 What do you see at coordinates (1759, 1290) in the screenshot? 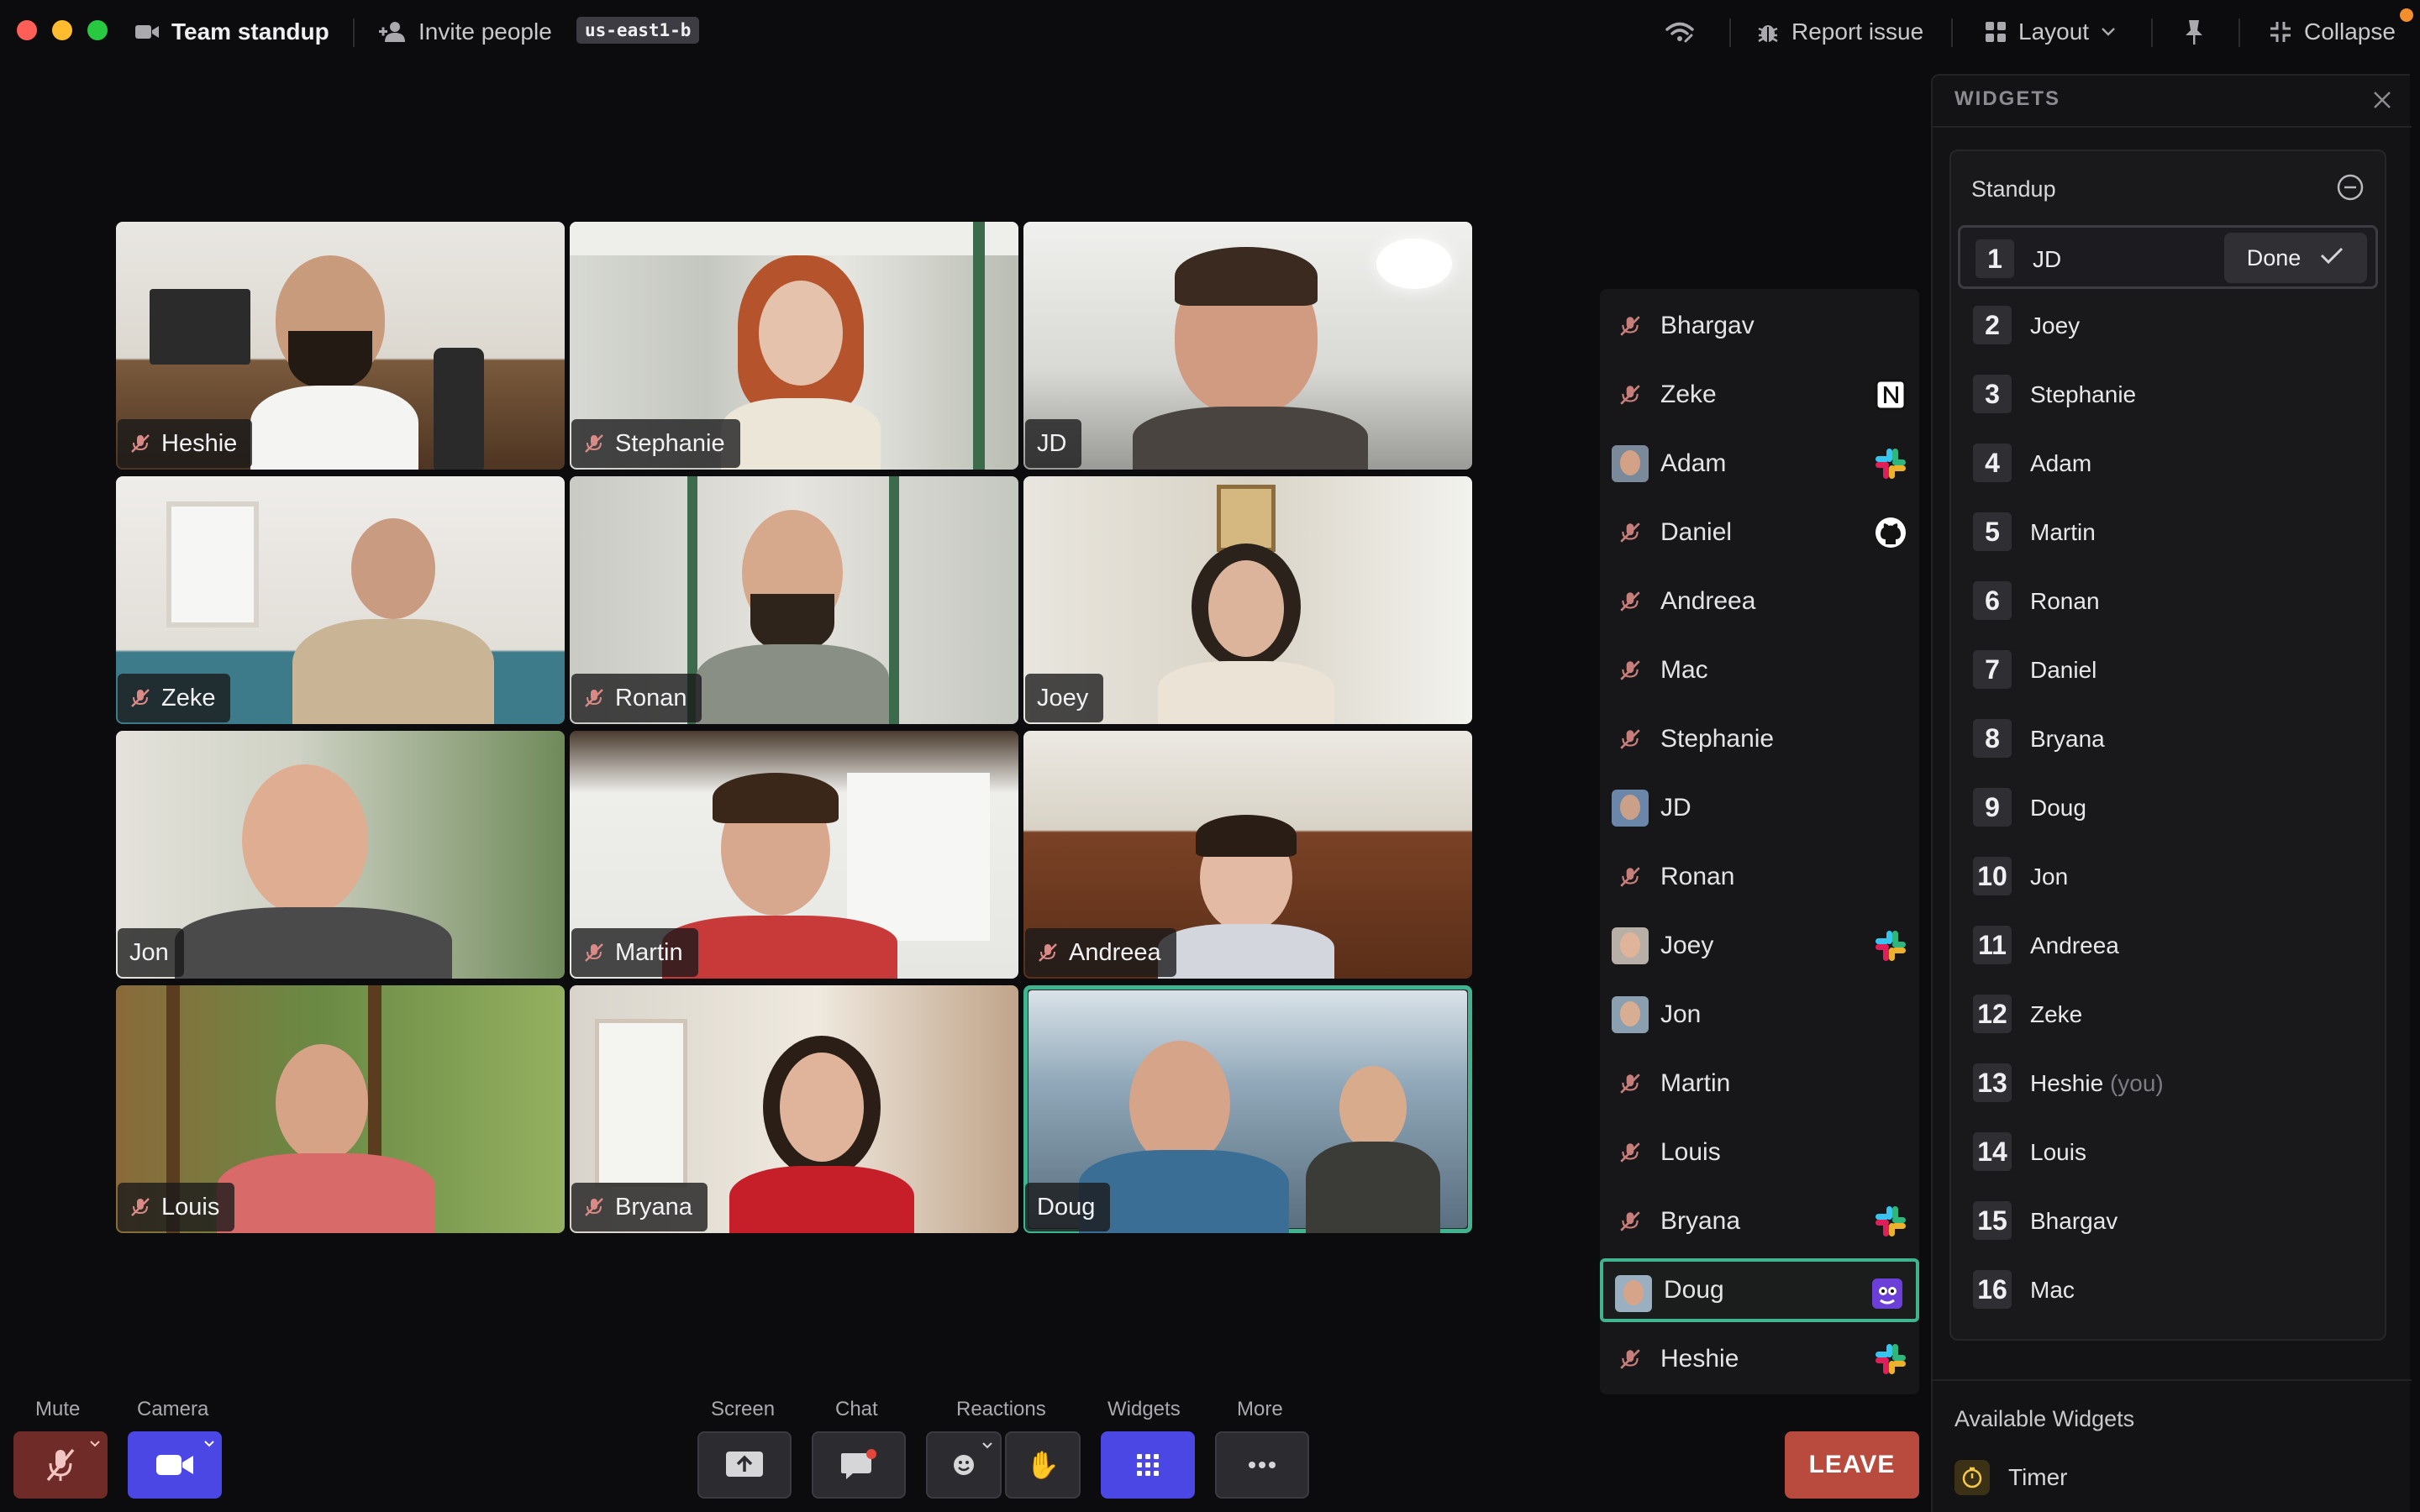
I see `participant-row: Doug` at bounding box center [1759, 1290].